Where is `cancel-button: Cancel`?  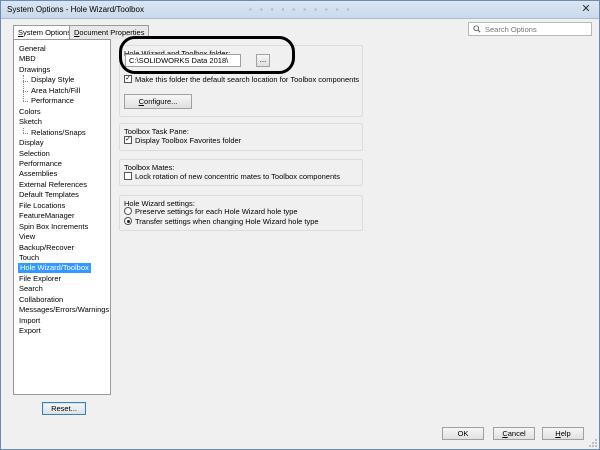 cancel-button: Cancel is located at coordinates (514, 433).